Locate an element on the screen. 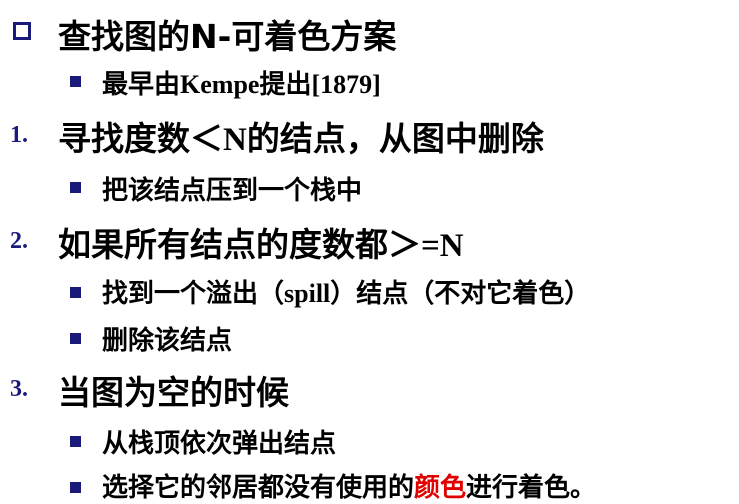  title-line: 查找图的N-可着色方案 is located at coordinates (227, 34).